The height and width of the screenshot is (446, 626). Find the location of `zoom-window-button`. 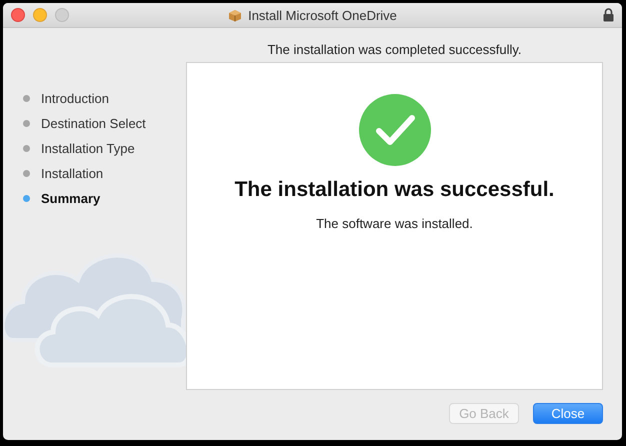

zoom-window-button is located at coordinates (62, 15).